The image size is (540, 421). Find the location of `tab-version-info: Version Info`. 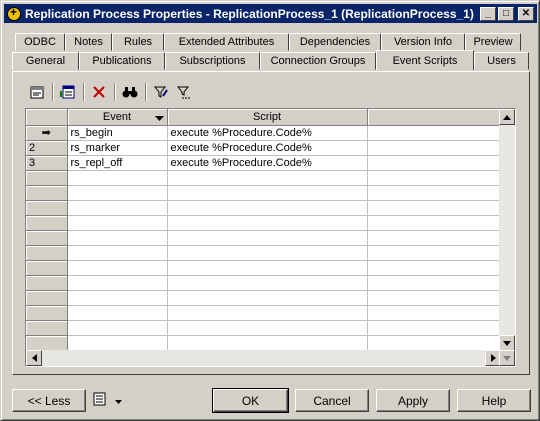

tab-version-info: Version Info is located at coordinates (423, 42).